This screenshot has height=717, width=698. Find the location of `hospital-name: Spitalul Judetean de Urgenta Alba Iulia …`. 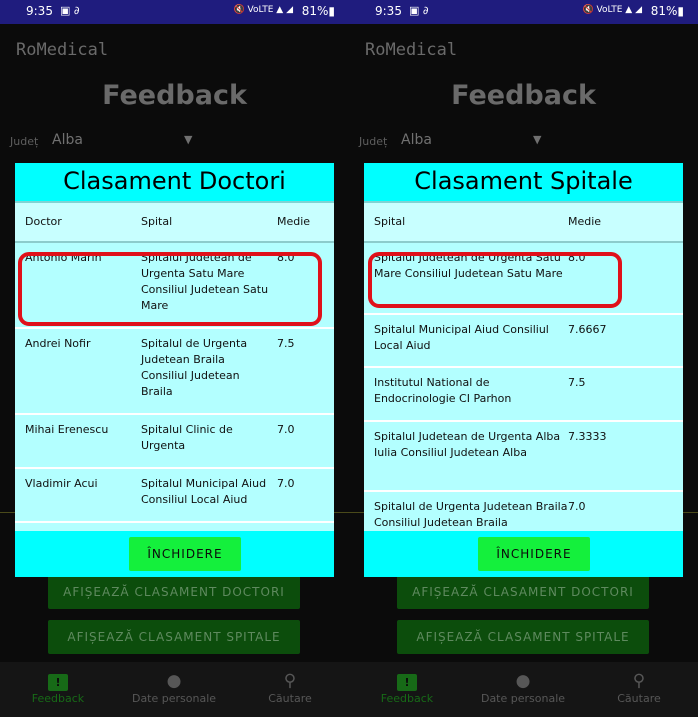

hospital-name: Spitalul Judetean de Urgenta Alba Iulia … is located at coordinates (467, 444).